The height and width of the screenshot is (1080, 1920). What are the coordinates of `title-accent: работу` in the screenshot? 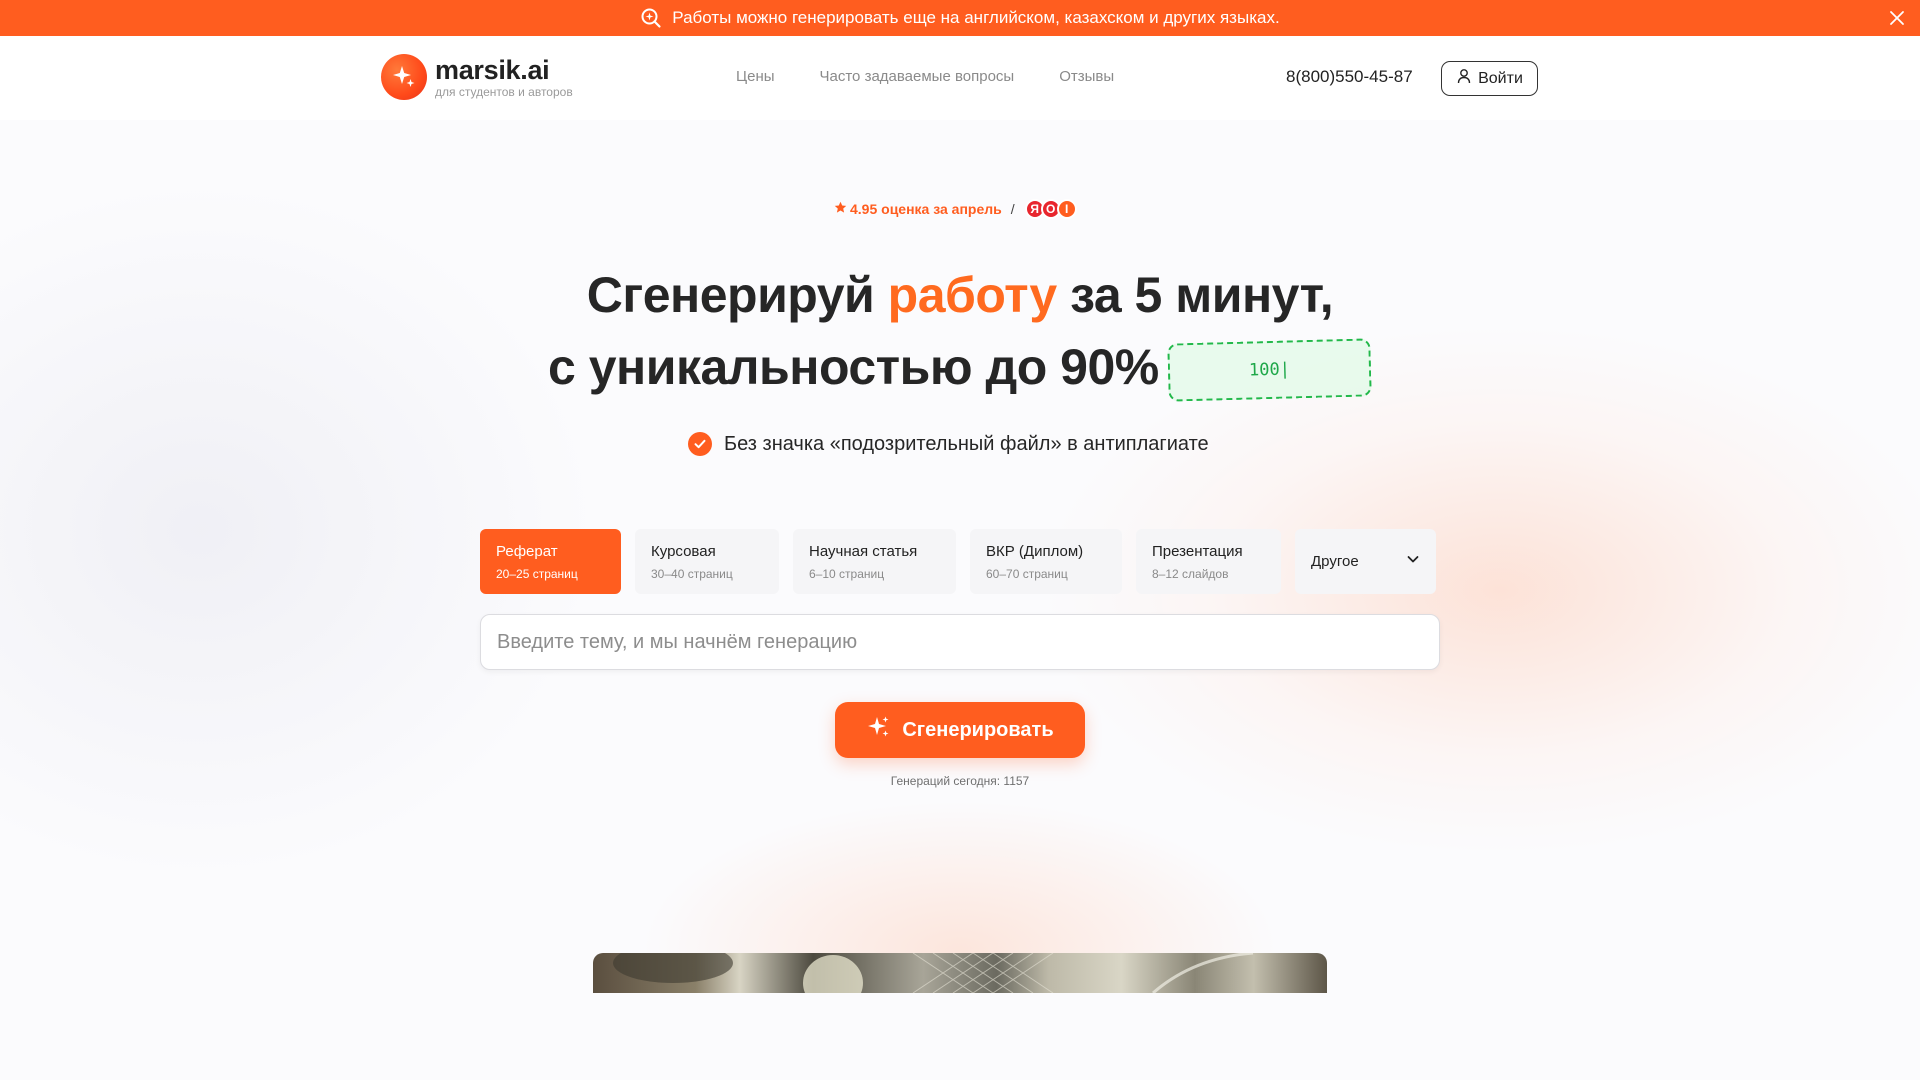 It's located at (972, 295).